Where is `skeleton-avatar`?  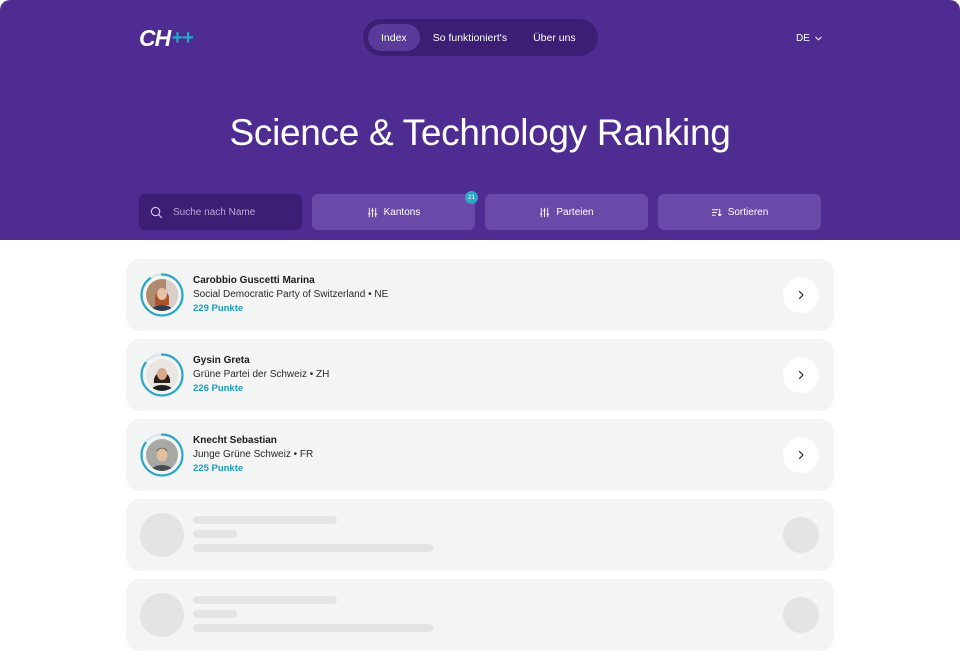
skeleton-avatar is located at coordinates (162, 535).